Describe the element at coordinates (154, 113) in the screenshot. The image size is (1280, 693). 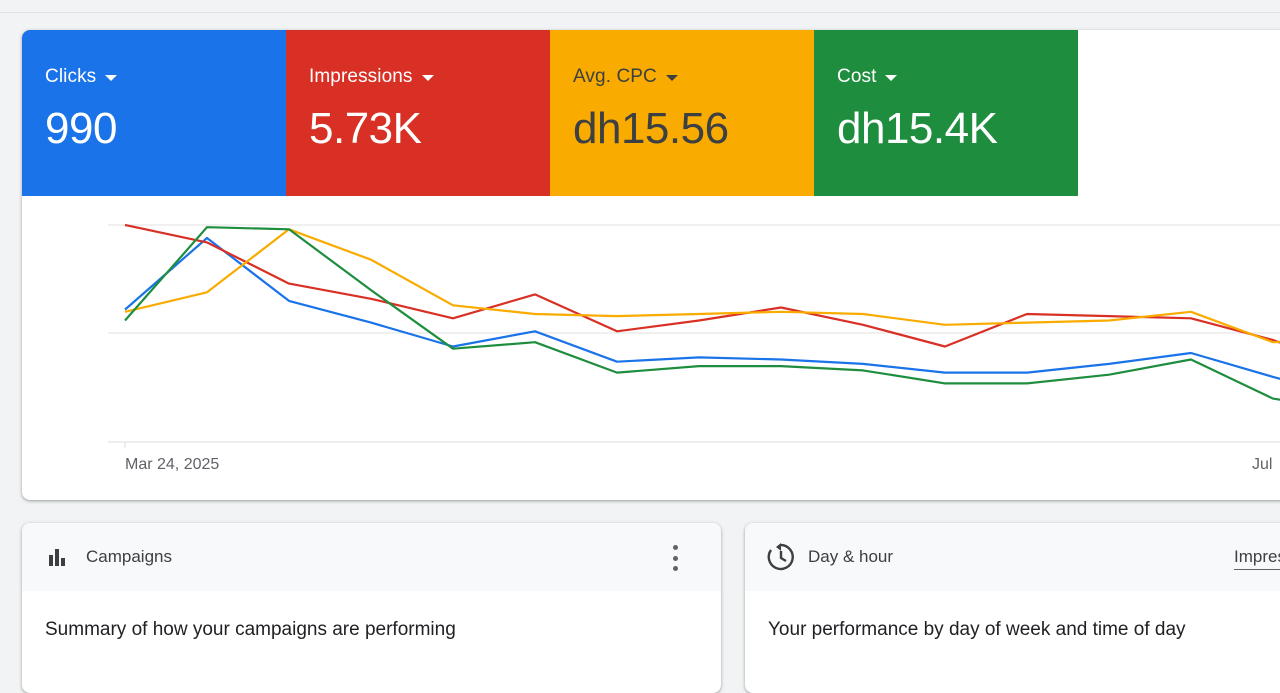
I see `metric-tile-clicks: Clicks 990` at that location.